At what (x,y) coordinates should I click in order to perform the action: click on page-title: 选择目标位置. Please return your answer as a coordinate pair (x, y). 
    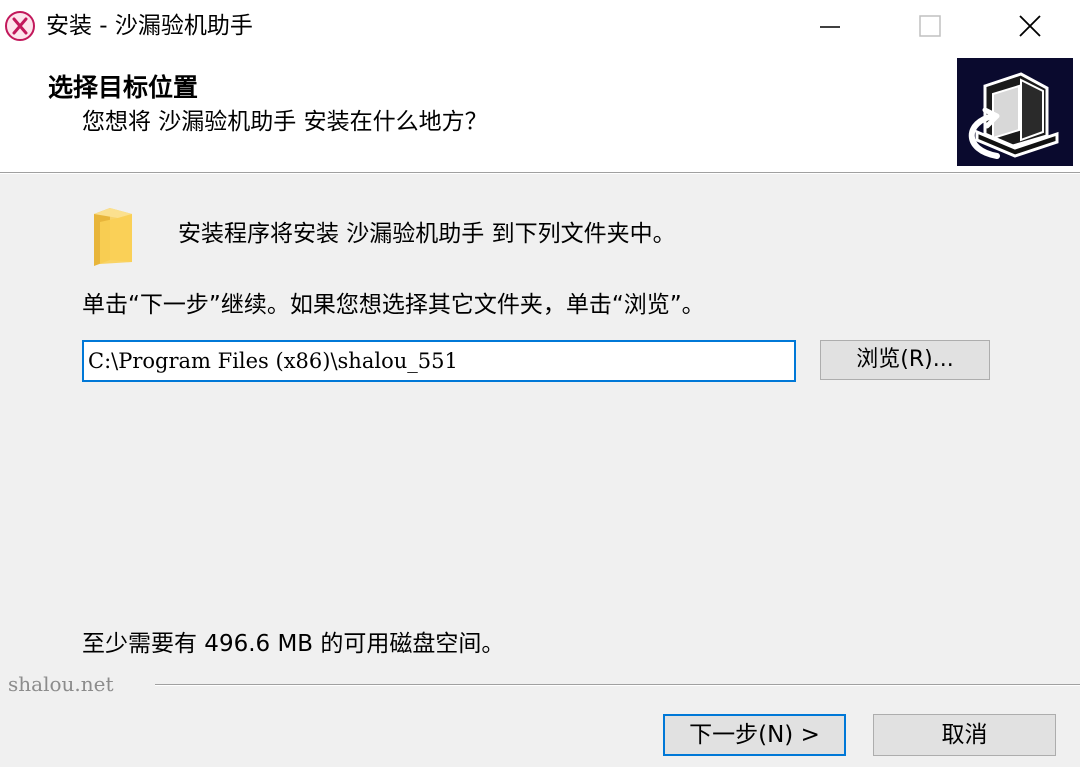
    Looking at the image, I should click on (123, 87).